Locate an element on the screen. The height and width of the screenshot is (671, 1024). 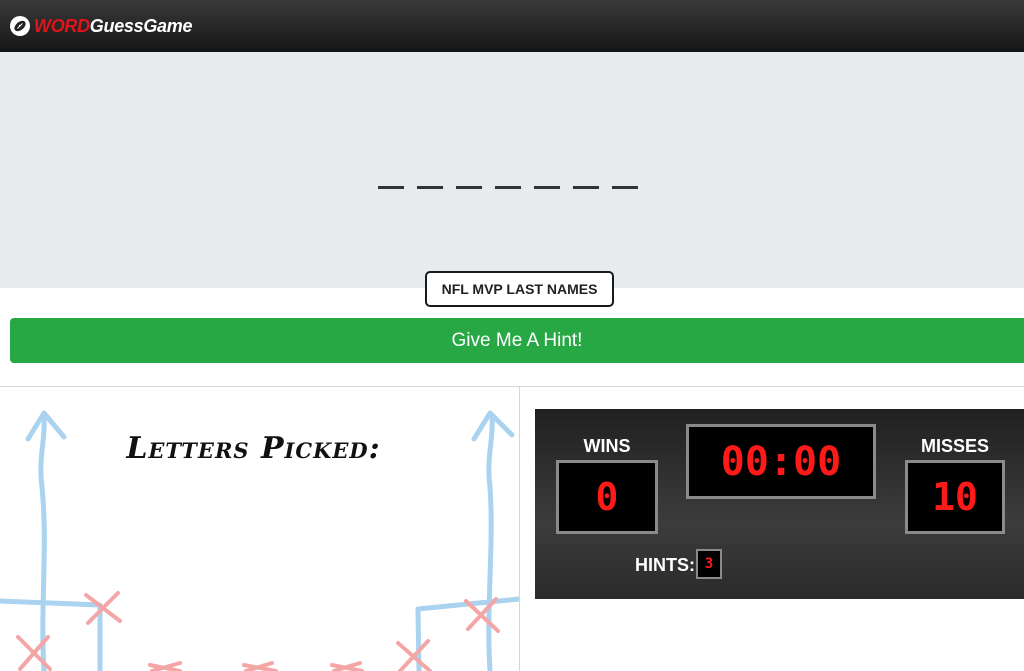
timer-display: 00:00 is located at coordinates (781, 461).